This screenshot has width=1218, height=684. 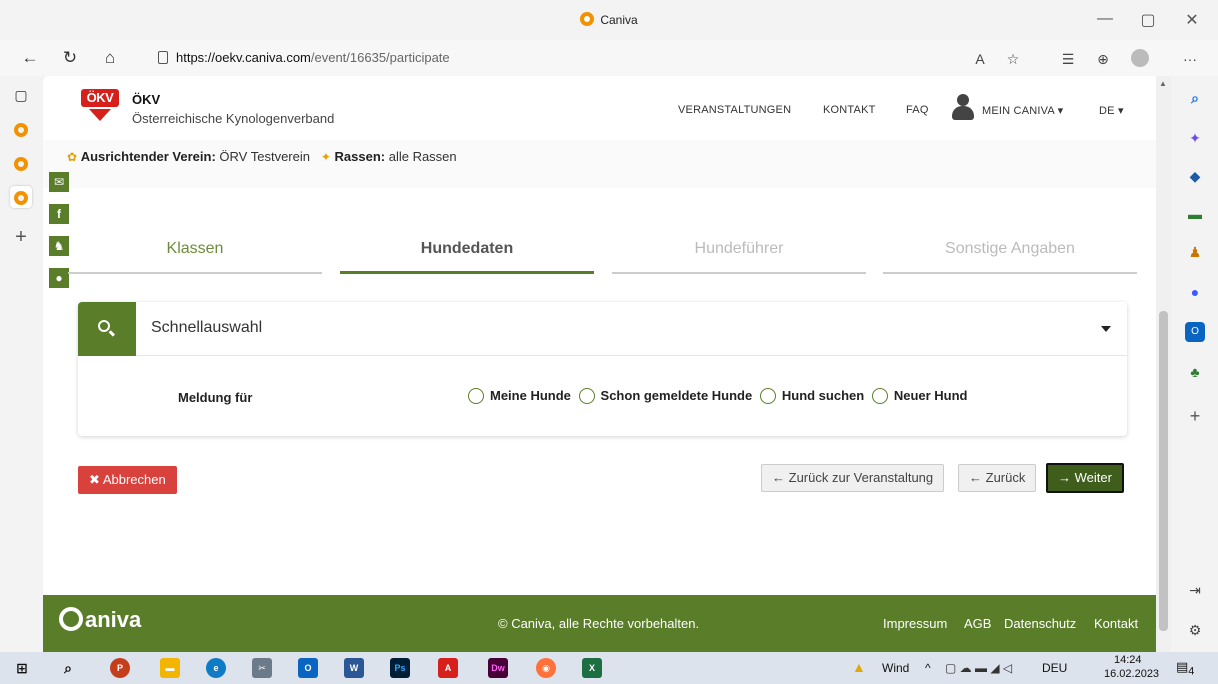 What do you see at coordinates (1068, 59) in the screenshot?
I see `favorites-list-icon: ☰` at bounding box center [1068, 59].